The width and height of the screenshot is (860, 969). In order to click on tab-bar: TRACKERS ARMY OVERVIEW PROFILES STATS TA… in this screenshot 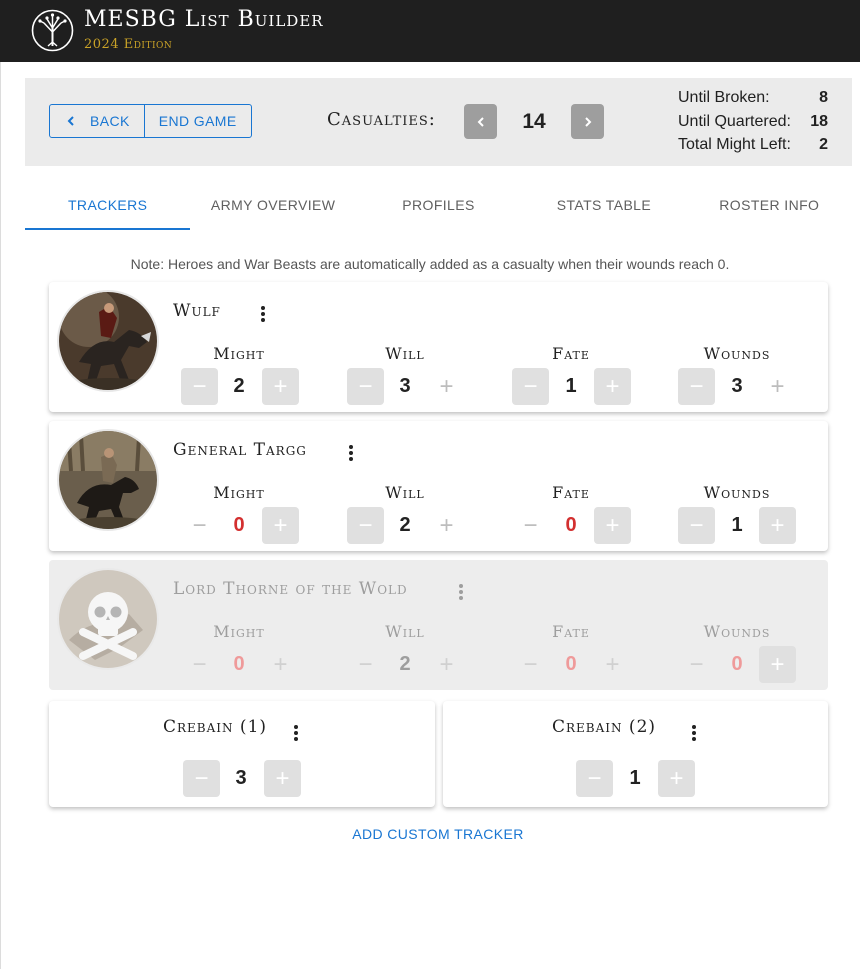, I will do `click(438, 208)`.